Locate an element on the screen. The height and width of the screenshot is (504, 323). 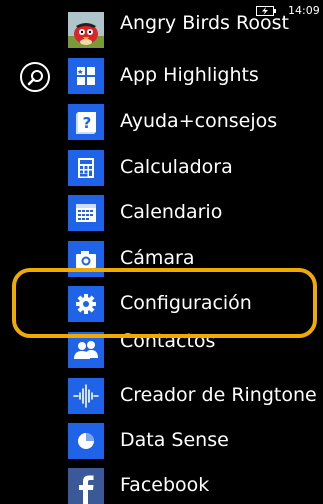
app-item-ayuda-consejos: ? Ayuda+consejos is located at coordinates (195, 122).